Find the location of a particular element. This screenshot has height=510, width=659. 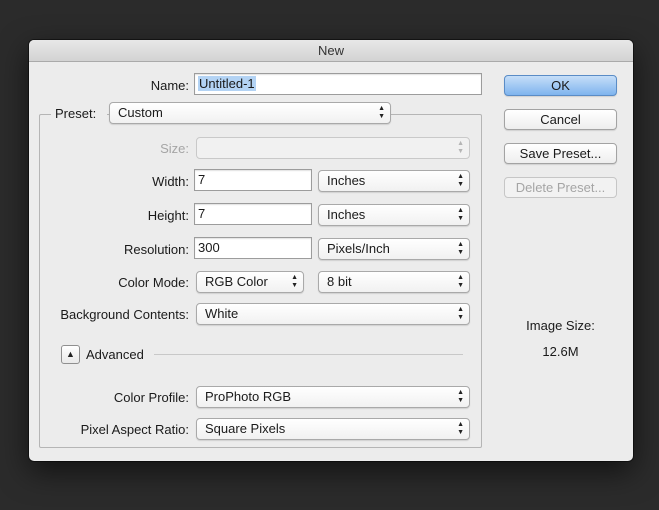

resolution-unit-value: Pixels/Inch is located at coordinates (358, 248).